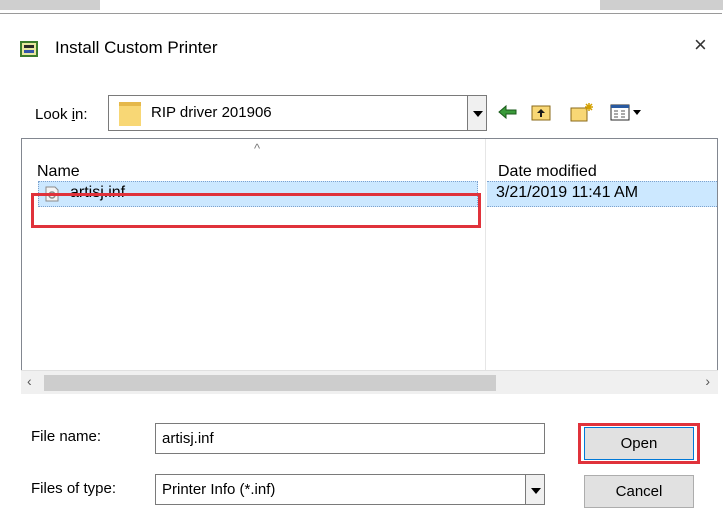 This screenshot has width=723, height=519. Describe the element at coordinates (535, 489) in the screenshot. I see `files-of-type-dropdown-arrow` at that location.